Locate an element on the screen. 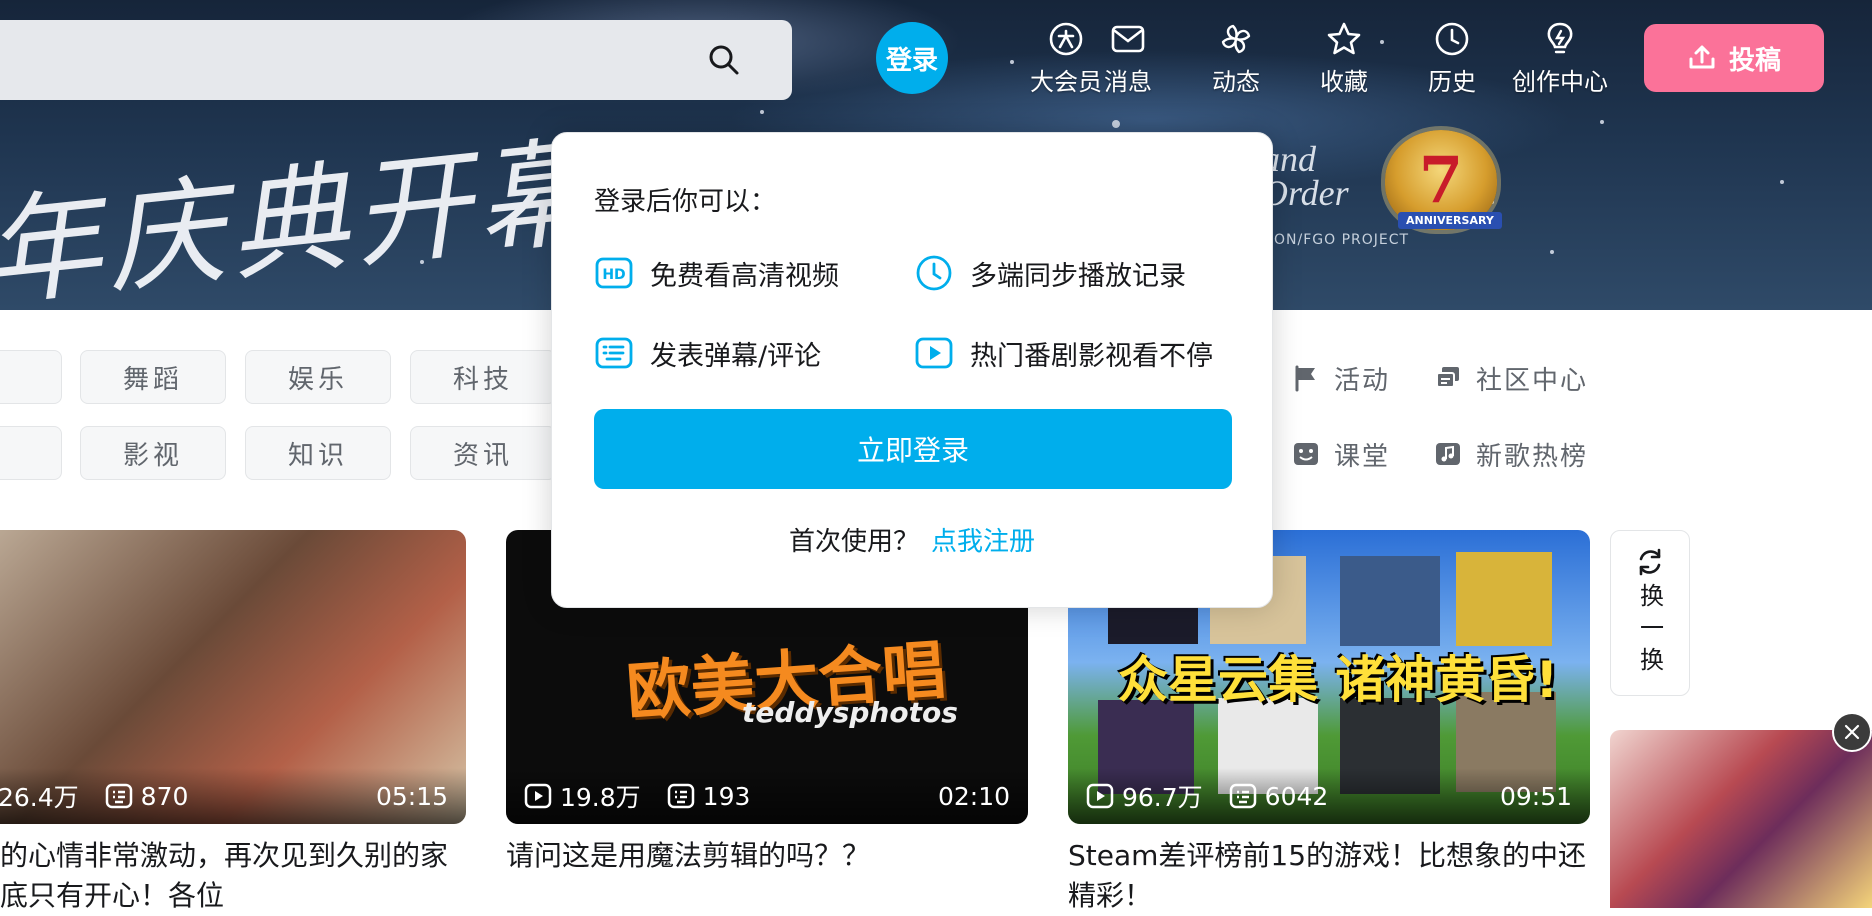 This screenshot has width=1872, height=916. video-title: 请问这是用魔法剪辑的吗？？ is located at coordinates (767, 876).